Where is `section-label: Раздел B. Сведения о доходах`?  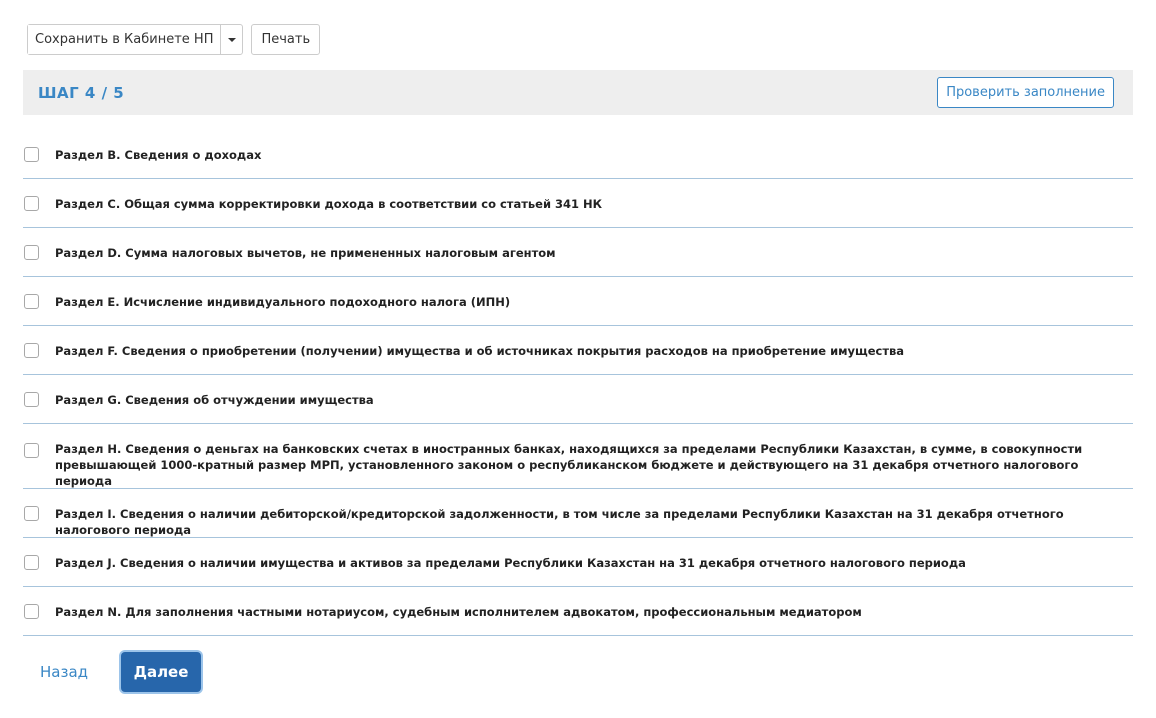
section-label: Раздел B. Сведения о доходах is located at coordinates (158, 155).